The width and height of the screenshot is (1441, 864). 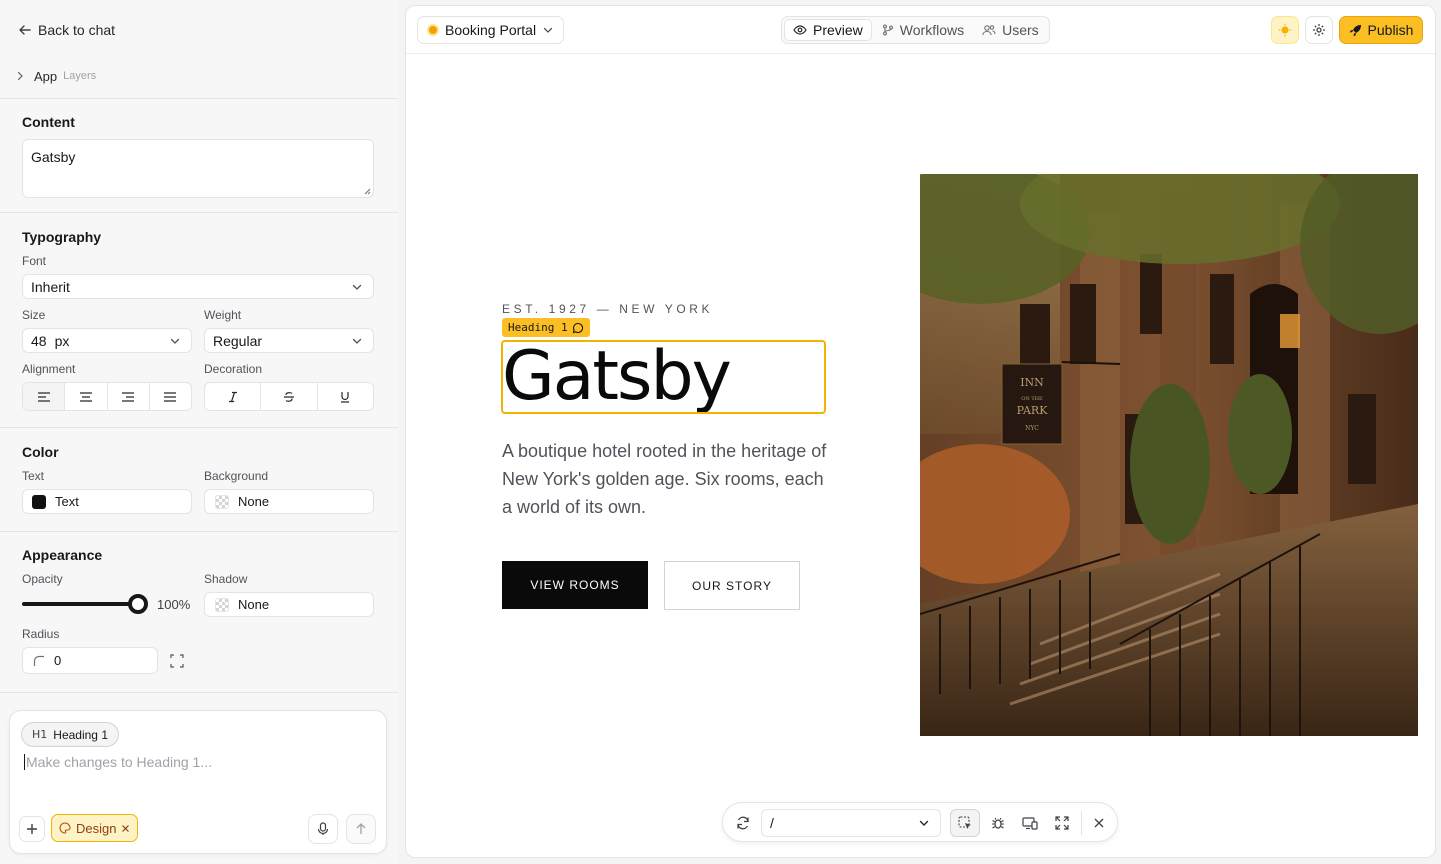 I want to click on strikethrough-button, so click(x=289, y=396).